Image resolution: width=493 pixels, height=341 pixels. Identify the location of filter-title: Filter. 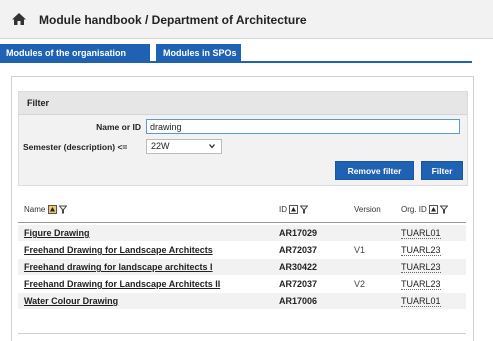
(38, 103).